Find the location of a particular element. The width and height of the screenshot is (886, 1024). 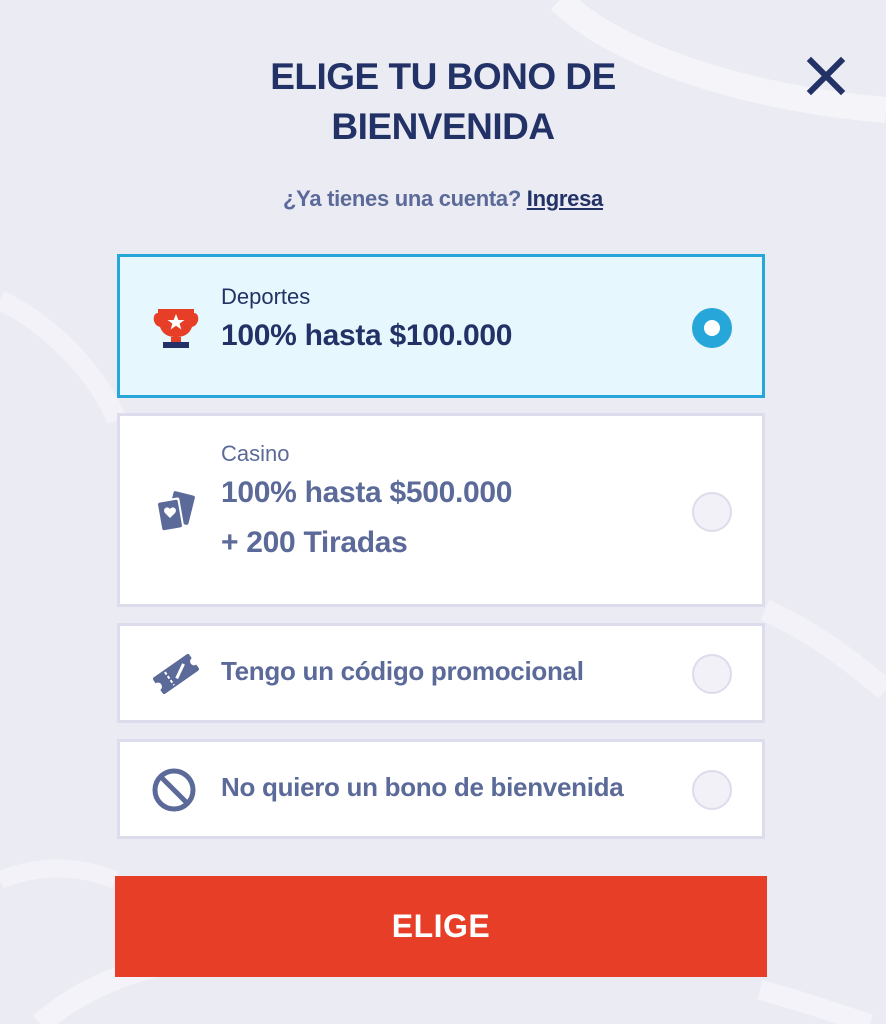

bonus-option-sports: Deportes 100% hasta $100.000 is located at coordinates (441, 326).